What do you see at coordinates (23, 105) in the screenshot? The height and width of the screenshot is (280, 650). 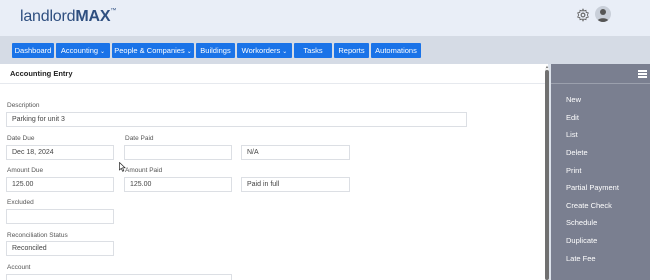 I see `description-label: Description` at bounding box center [23, 105].